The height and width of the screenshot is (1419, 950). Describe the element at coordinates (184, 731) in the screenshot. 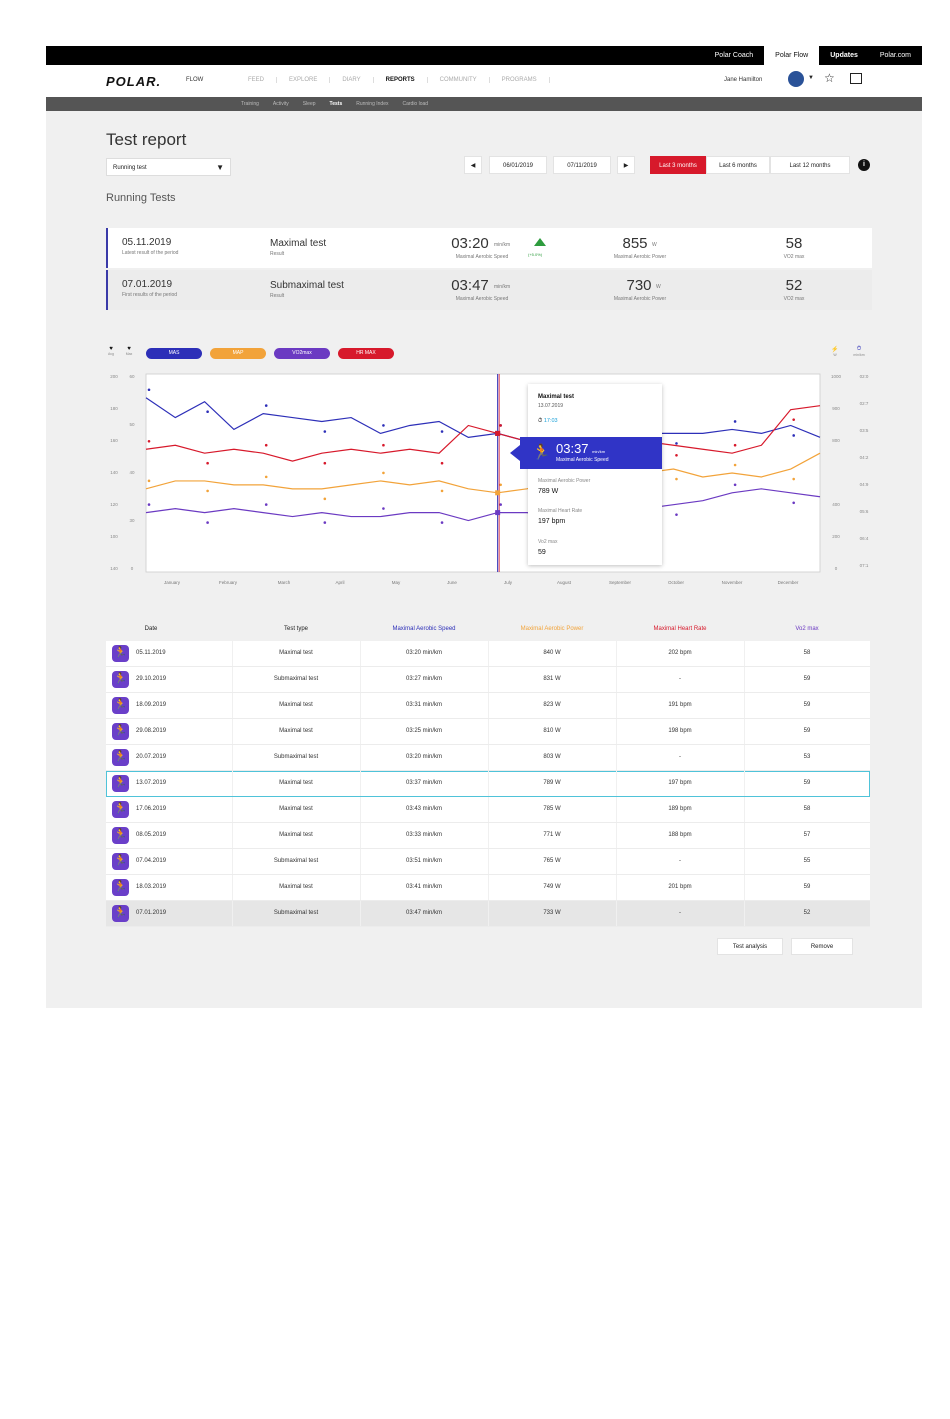

I see `cell-date: 29.08.2019` at that location.